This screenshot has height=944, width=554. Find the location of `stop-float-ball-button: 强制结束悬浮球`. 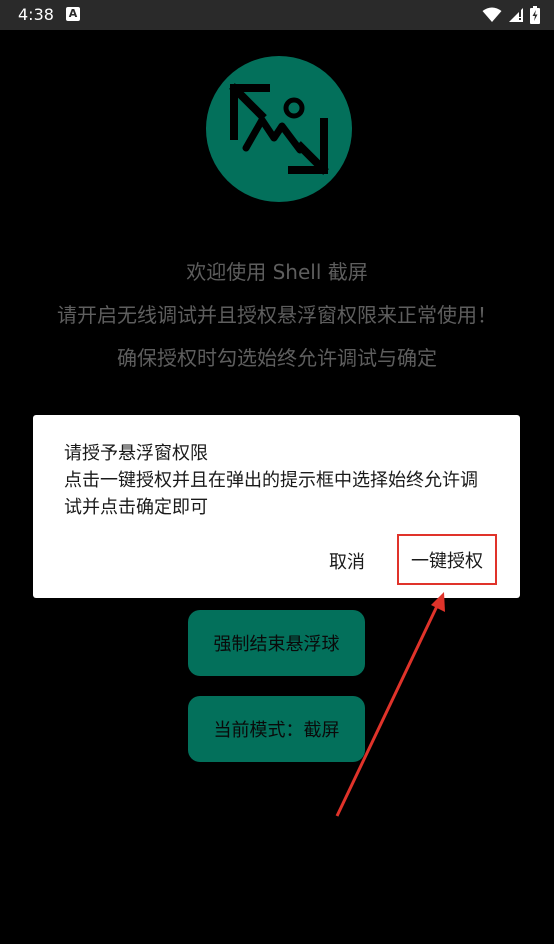

stop-float-ball-button: 强制结束悬浮球 is located at coordinates (276, 643).